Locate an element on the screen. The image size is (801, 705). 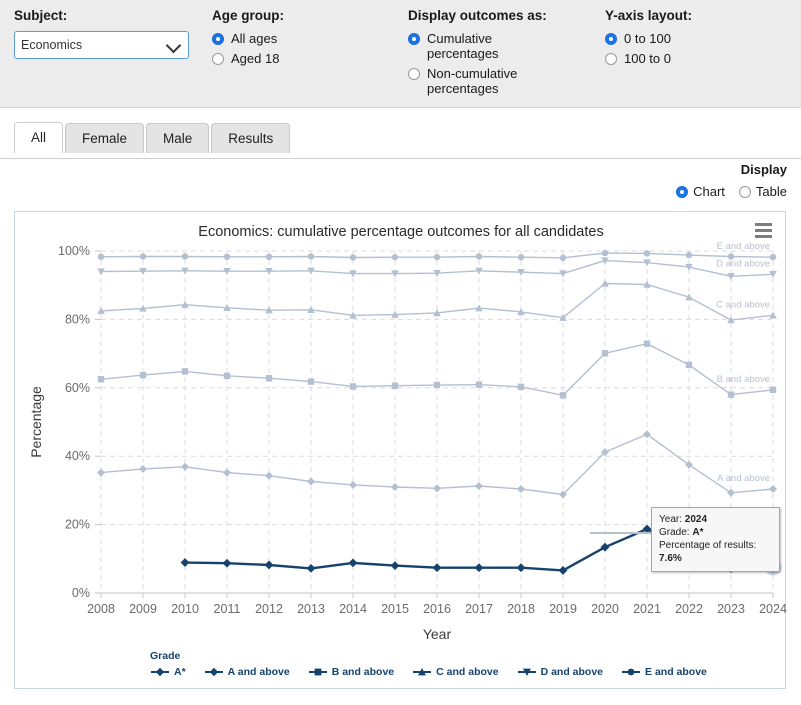
radio-non-cumulative: Non-cumulative percentages is located at coordinates (481, 81).